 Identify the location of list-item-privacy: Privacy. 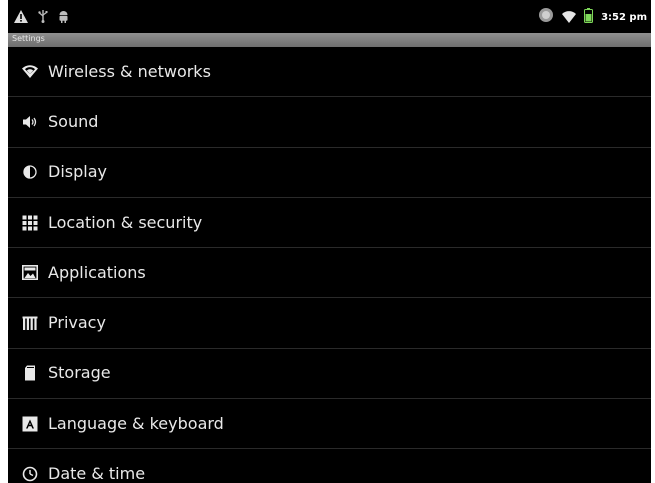
(329, 323).